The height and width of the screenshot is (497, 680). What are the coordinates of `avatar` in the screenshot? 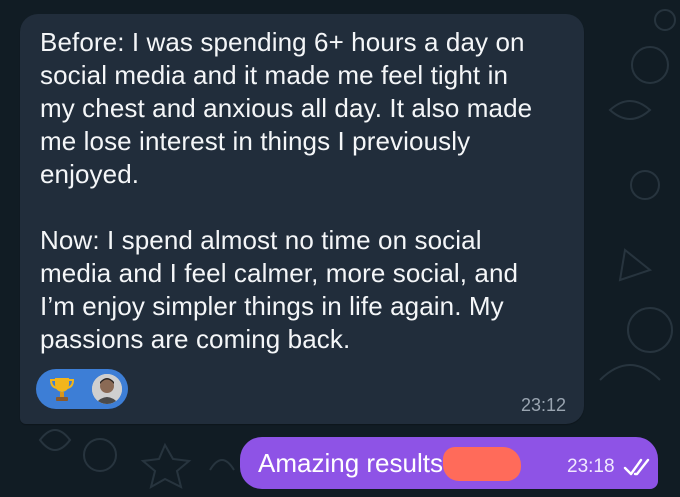 It's located at (107, 389).